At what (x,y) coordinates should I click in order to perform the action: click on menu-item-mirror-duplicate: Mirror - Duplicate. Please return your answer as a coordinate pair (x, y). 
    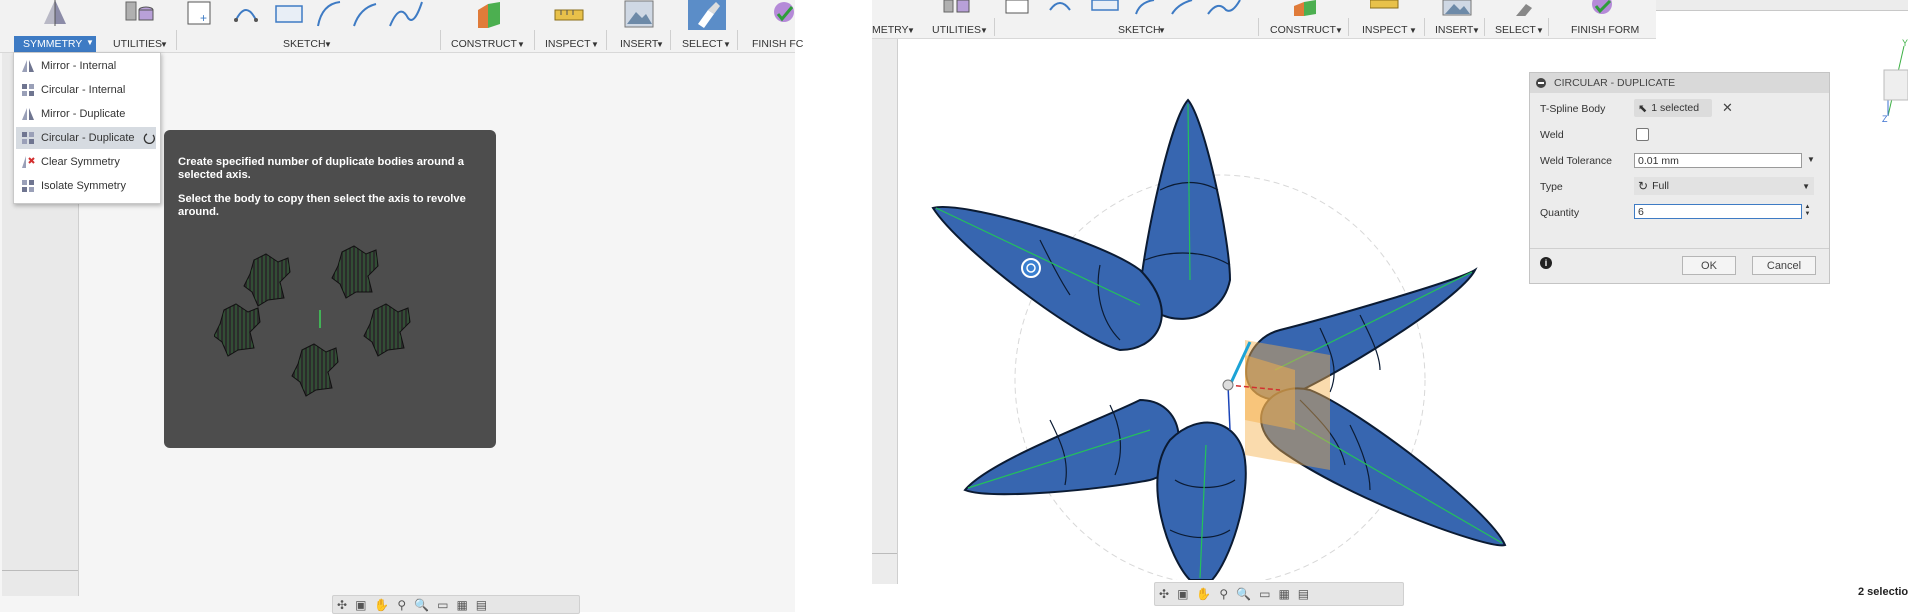
    Looking at the image, I should click on (86, 114).